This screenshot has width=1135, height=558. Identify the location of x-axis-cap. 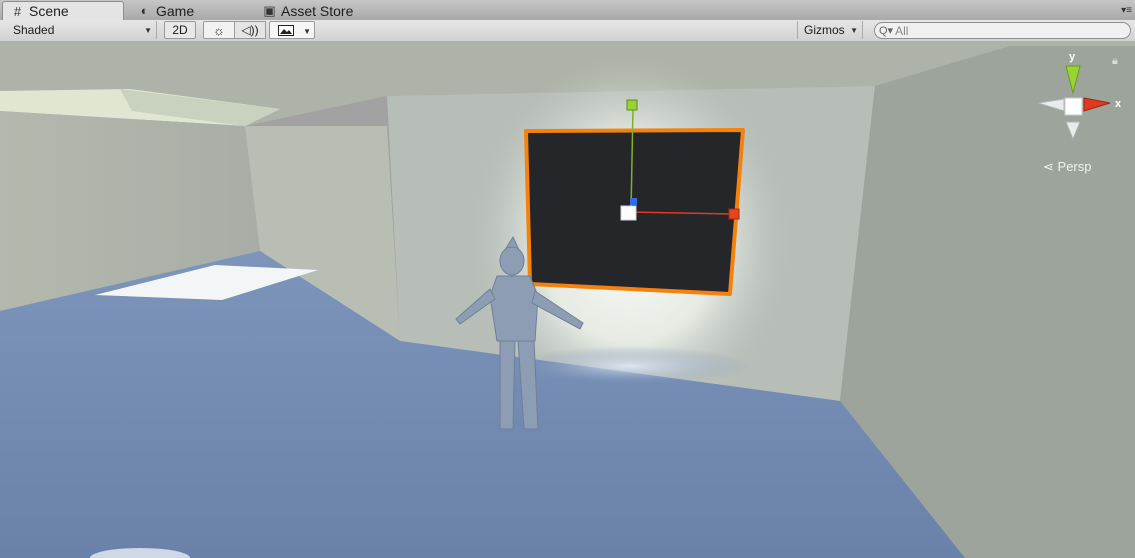
(734, 214).